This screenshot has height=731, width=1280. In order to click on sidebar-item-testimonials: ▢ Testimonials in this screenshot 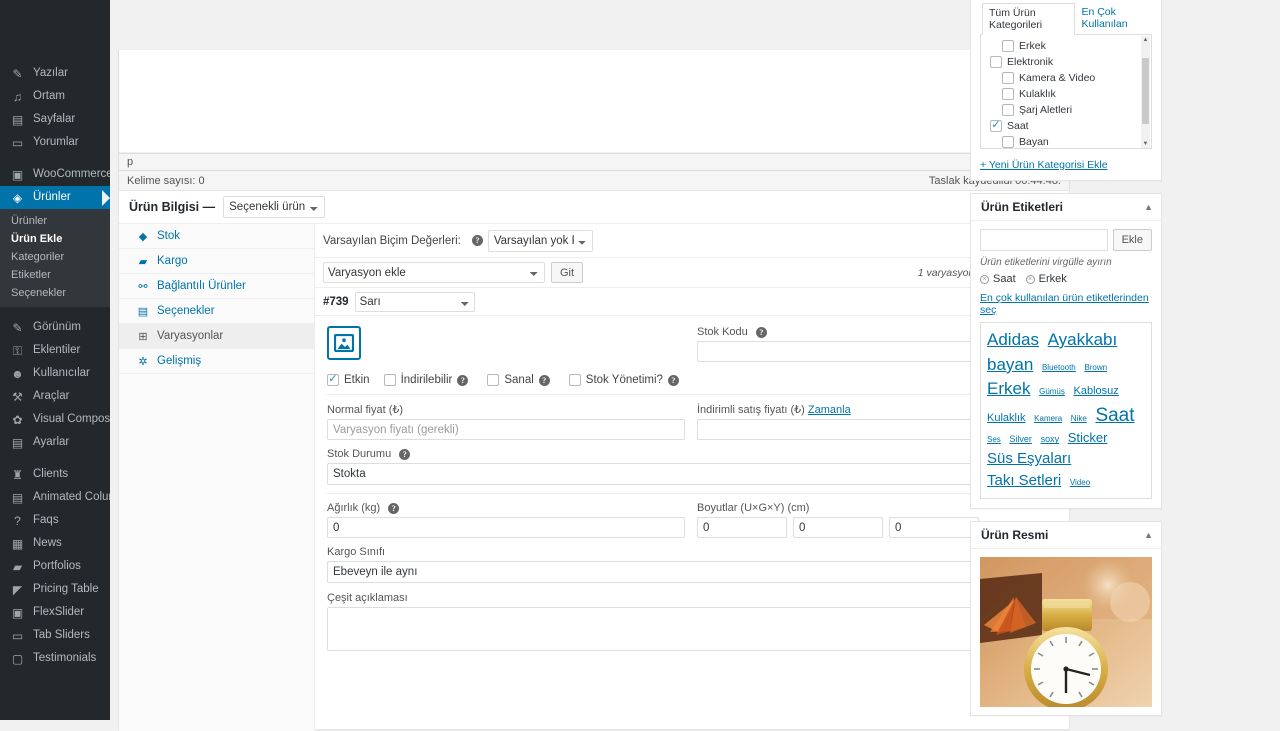, I will do `click(55, 658)`.